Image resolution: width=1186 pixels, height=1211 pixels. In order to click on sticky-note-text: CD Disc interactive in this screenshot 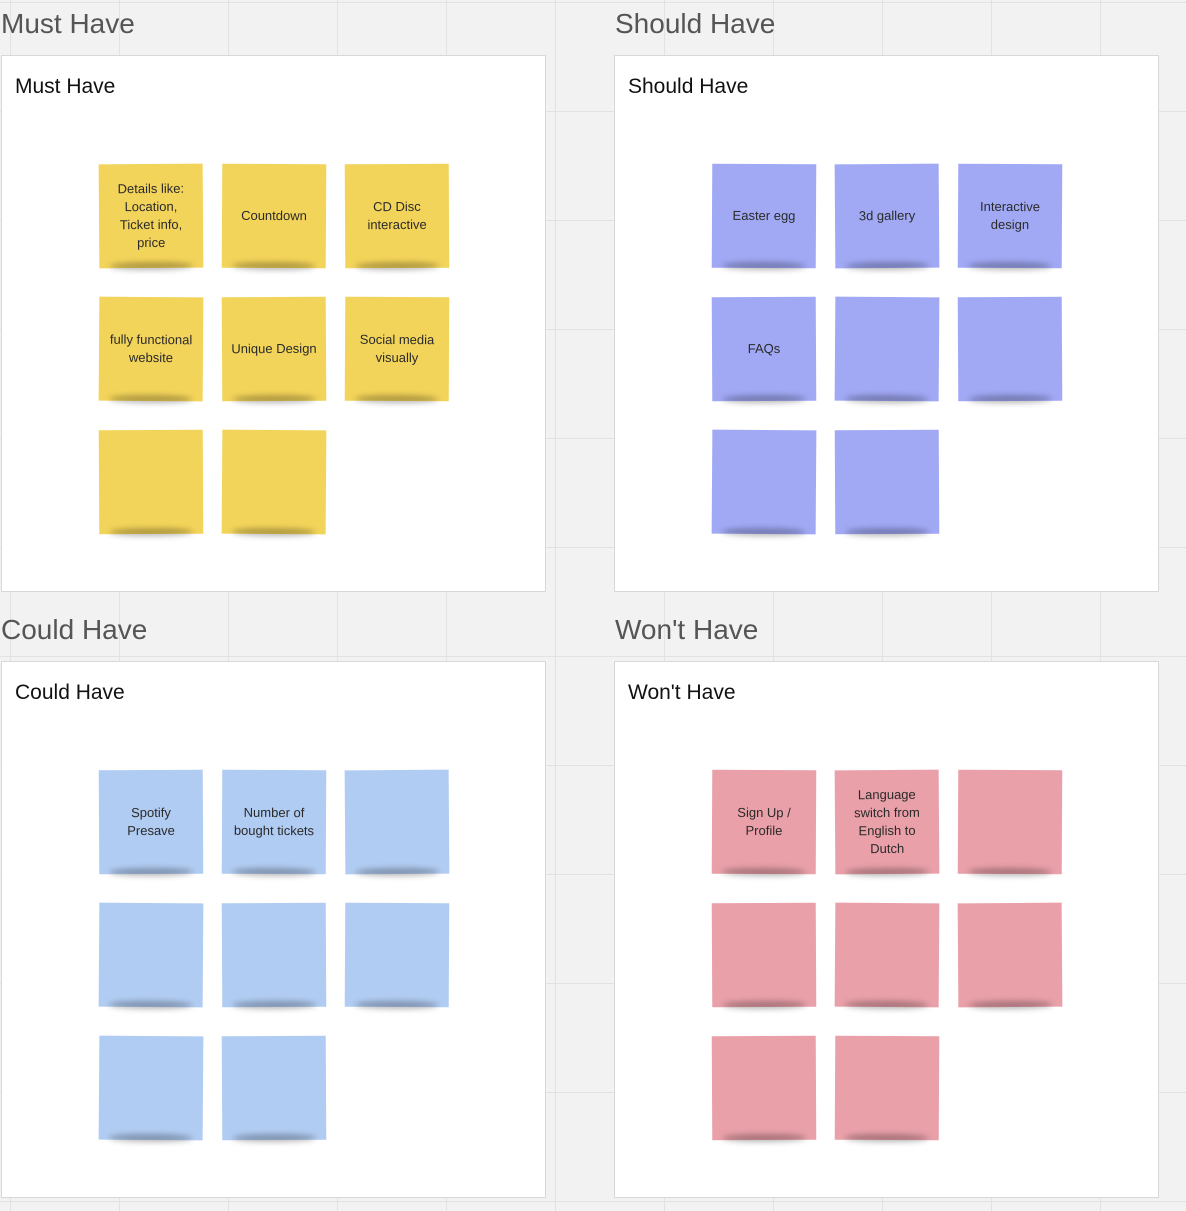, I will do `click(397, 215)`.